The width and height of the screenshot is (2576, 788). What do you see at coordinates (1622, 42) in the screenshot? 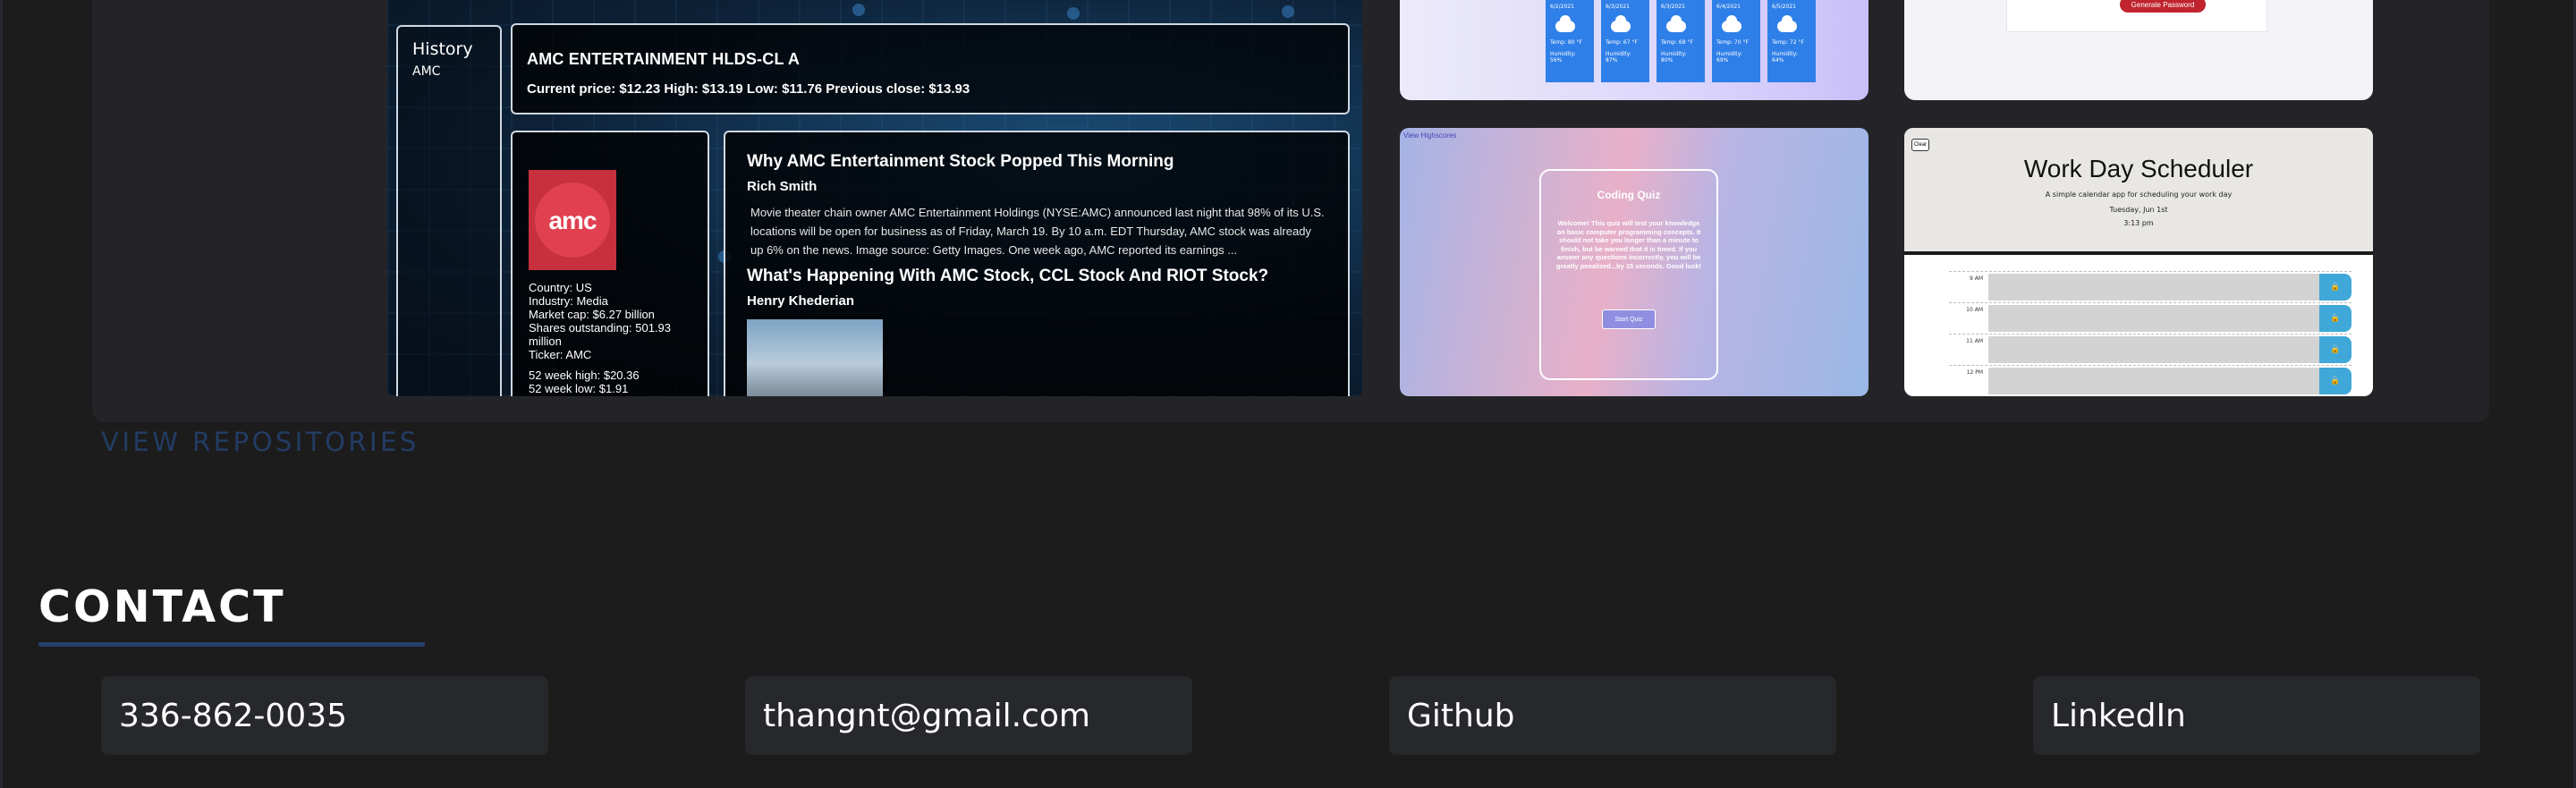
I see `forecast-temp: Temp: 67 °F` at bounding box center [1622, 42].